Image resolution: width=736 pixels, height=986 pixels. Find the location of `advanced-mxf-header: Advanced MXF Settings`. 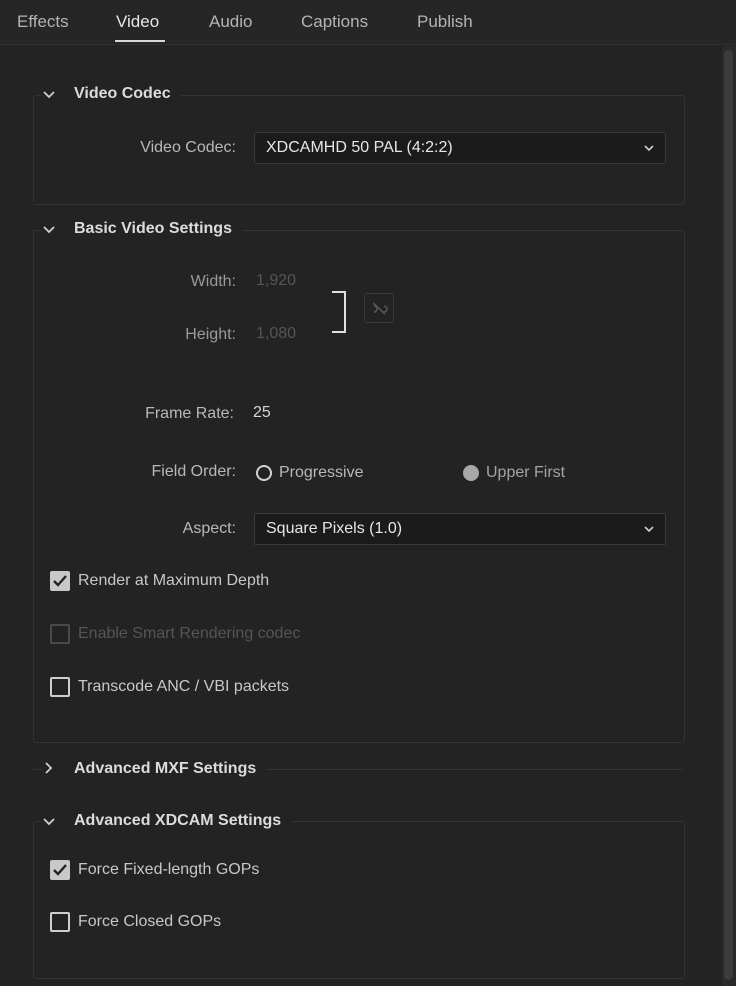

advanced-mxf-header: Advanced MXF Settings is located at coordinates (154, 769).